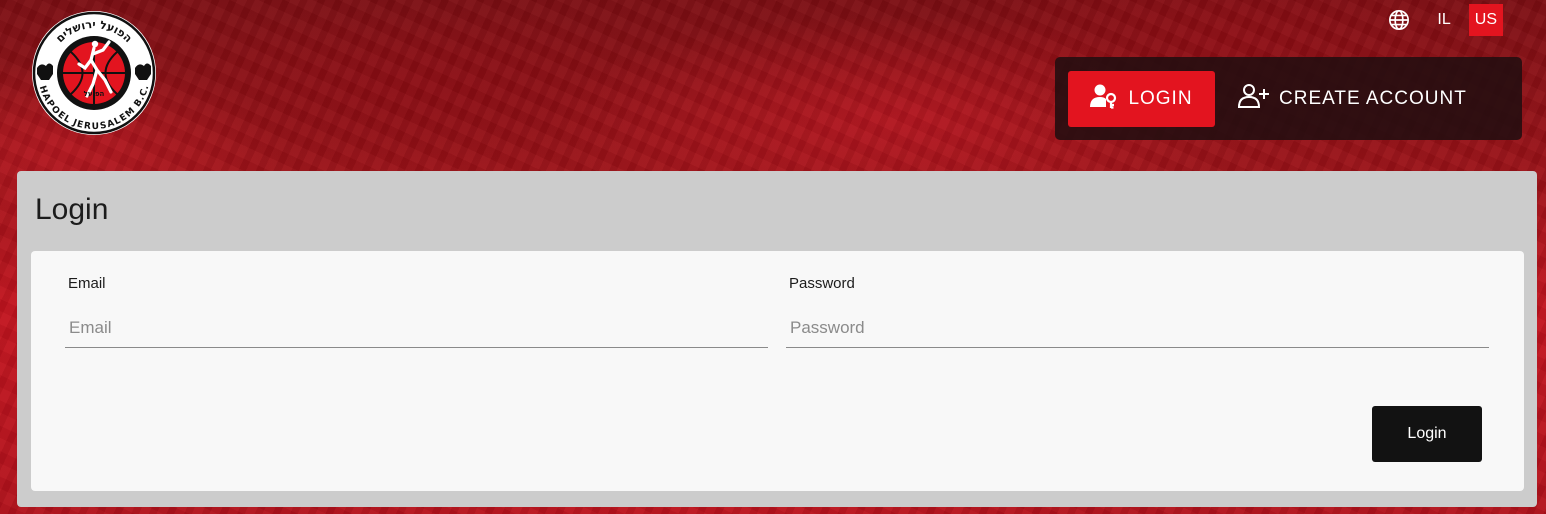  I want to click on nav-login-button: LOGIN, so click(1141, 98).